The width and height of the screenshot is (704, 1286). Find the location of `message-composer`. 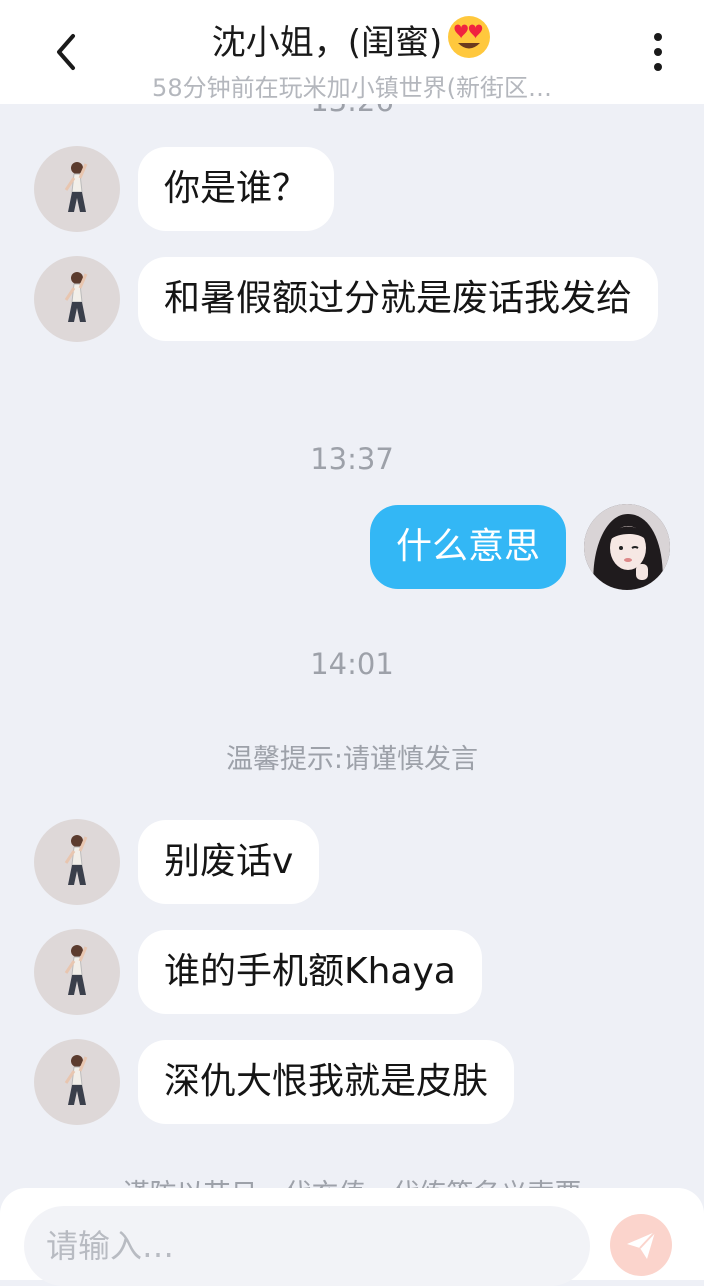

message-composer is located at coordinates (352, 1237).